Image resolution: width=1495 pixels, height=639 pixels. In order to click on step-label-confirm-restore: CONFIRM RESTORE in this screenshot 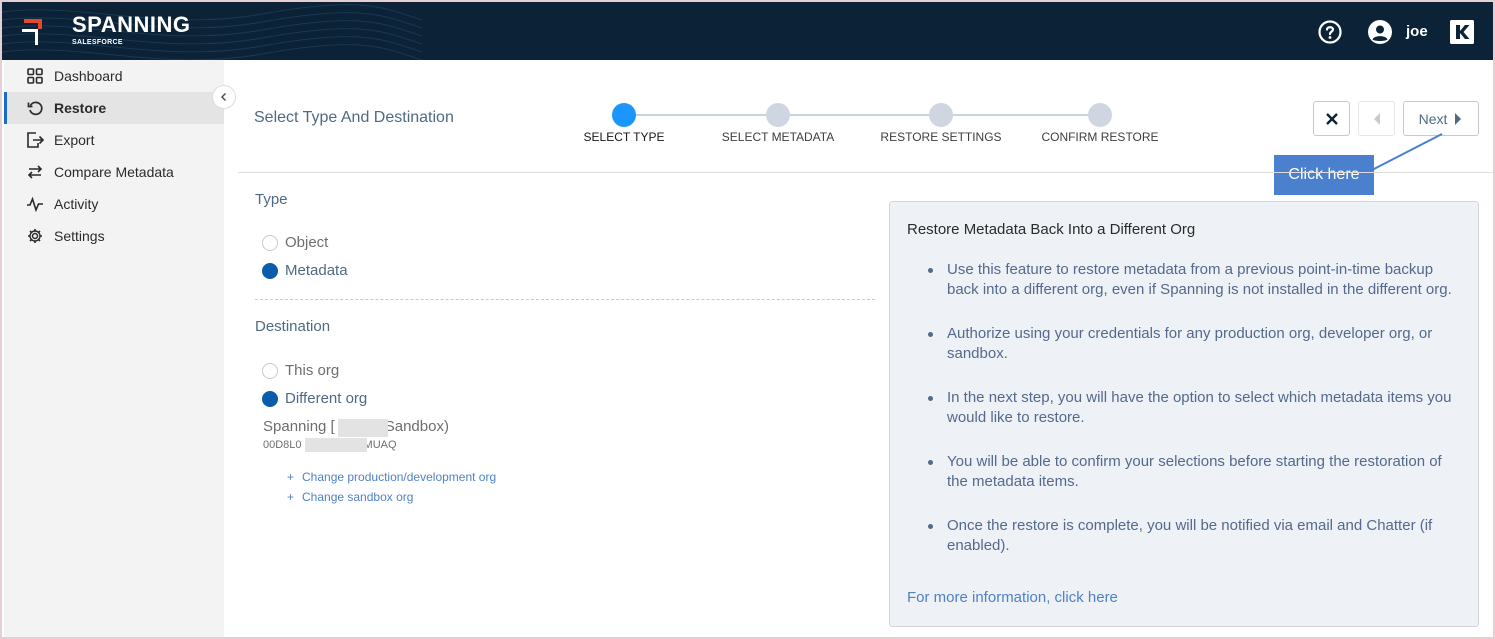, I will do `click(1100, 137)`.